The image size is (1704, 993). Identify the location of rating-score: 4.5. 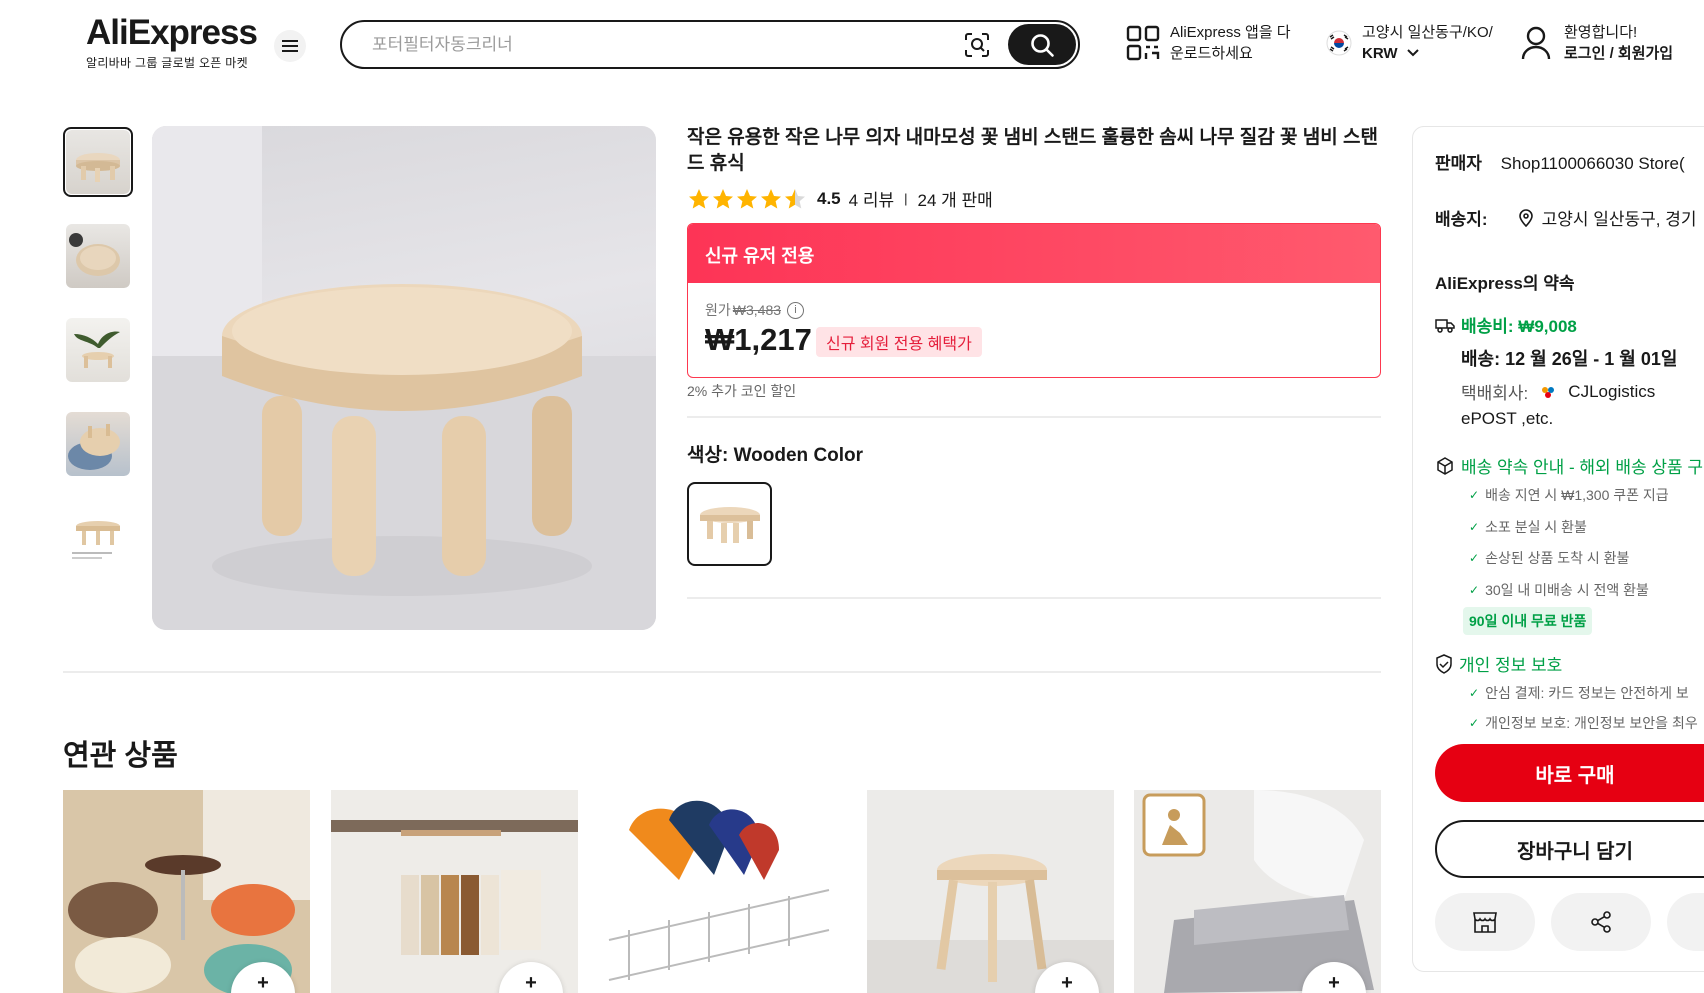
(829, 198).